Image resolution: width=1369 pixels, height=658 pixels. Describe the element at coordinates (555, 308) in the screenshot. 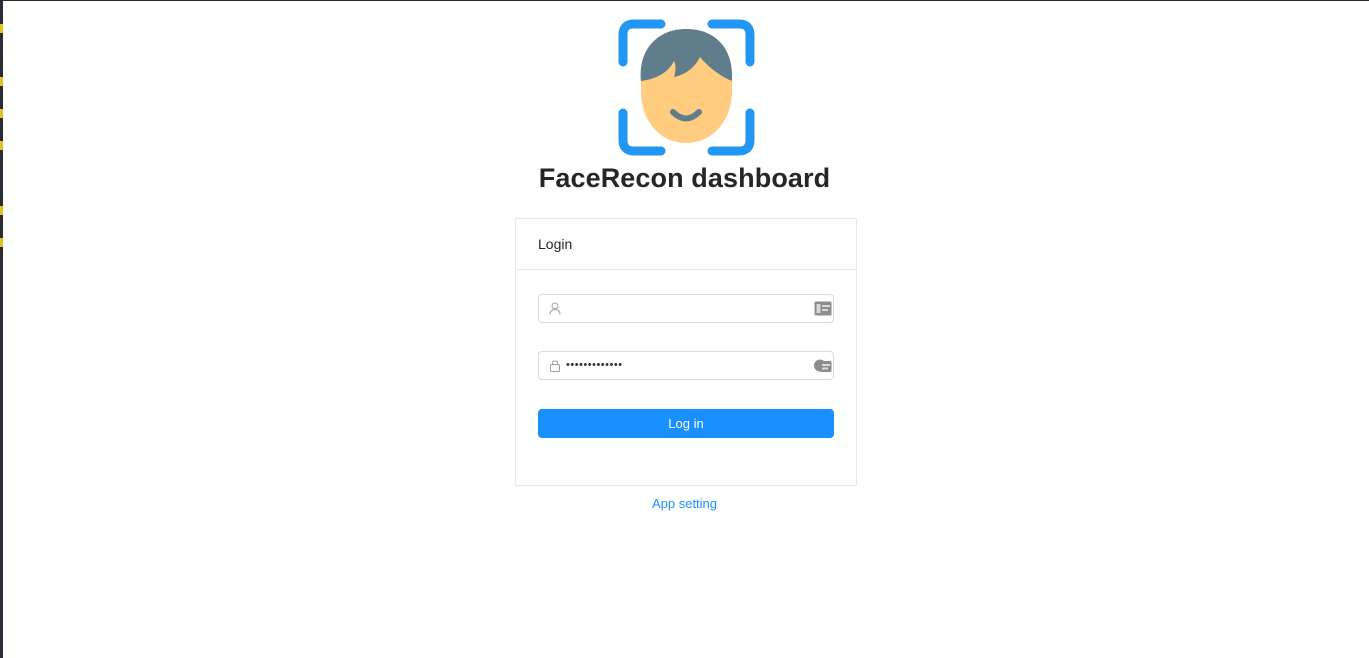

I see `user-icon` at that location.